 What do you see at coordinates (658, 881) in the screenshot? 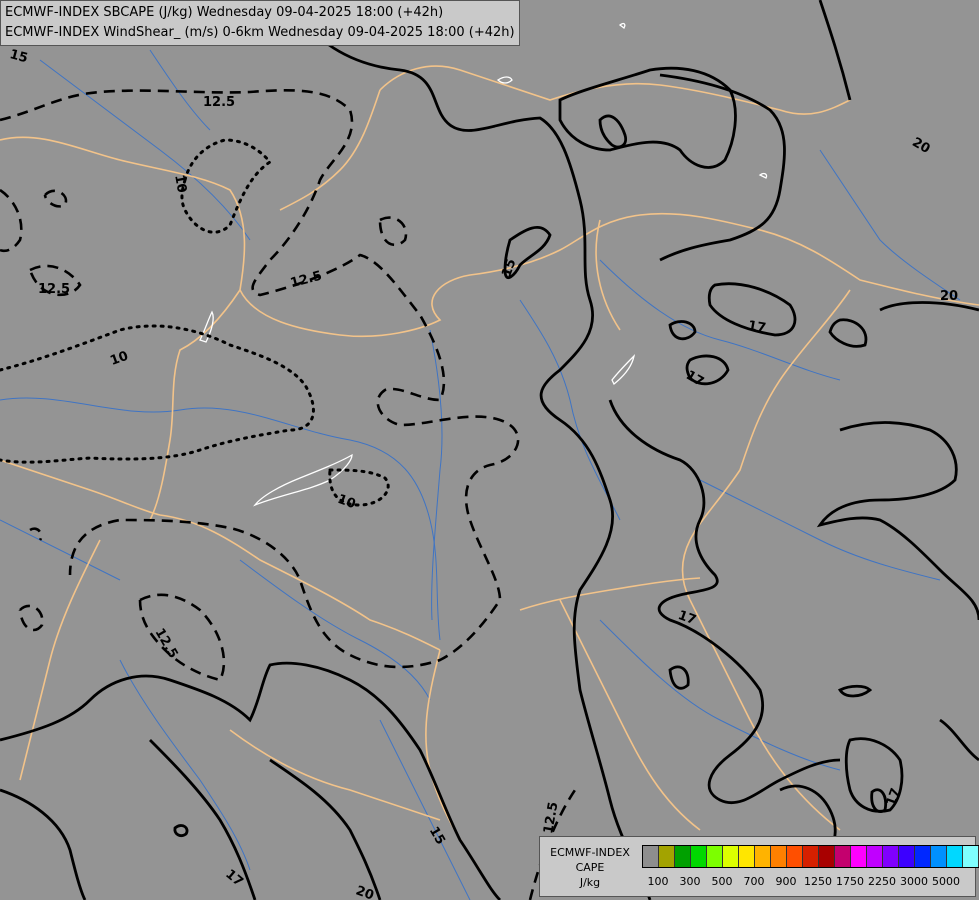
I see `legend-tick-label: 100` at bounding box center [658, 881].